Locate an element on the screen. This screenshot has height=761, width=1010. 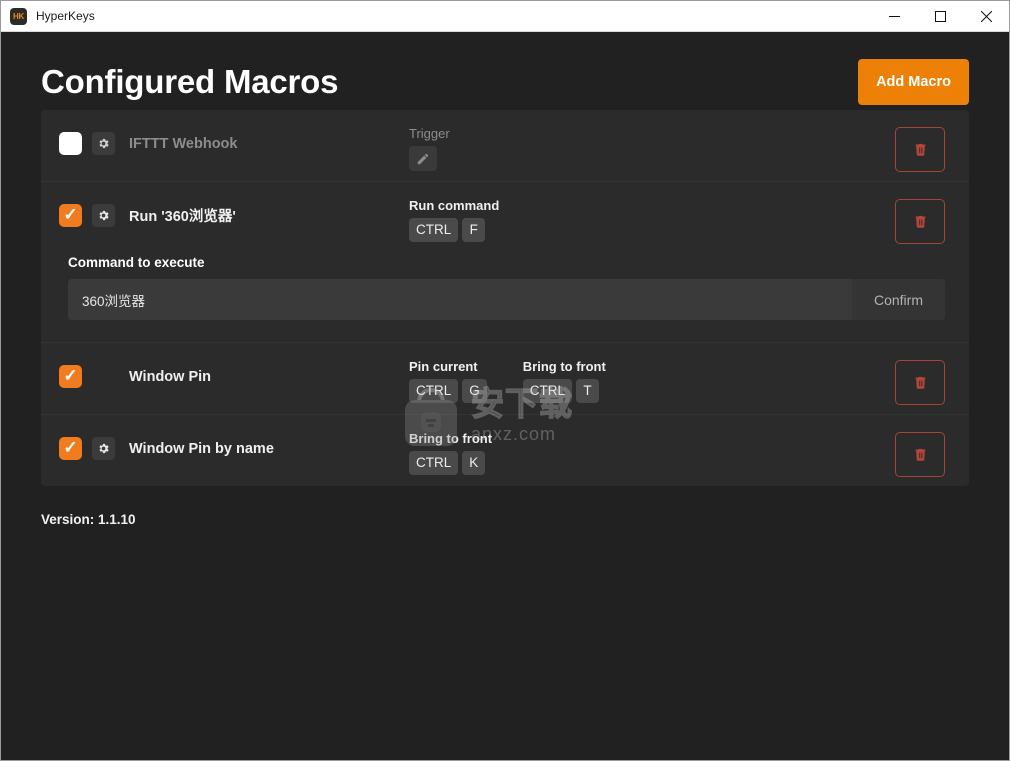
title-bar: HK HyperKeys is located at coordinates (505, 16).